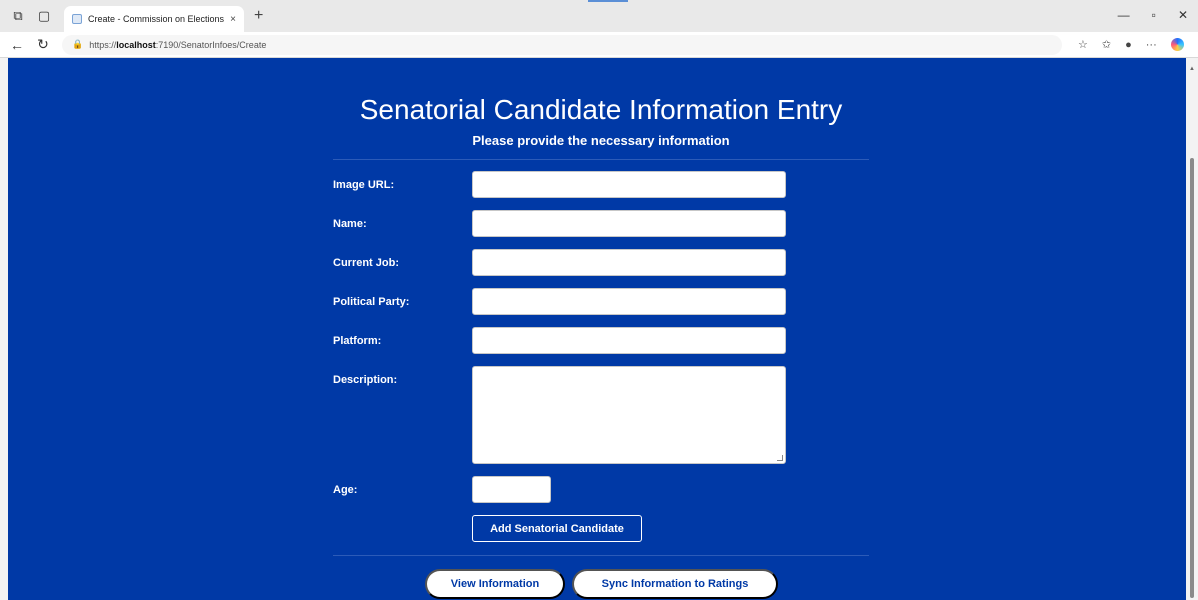 The width and height of the screenshot is (1198, 600). What do you see at coordinates (136, 44) in the screenshot?
I see `url-host: localhost` at bounding box center [136, 44].